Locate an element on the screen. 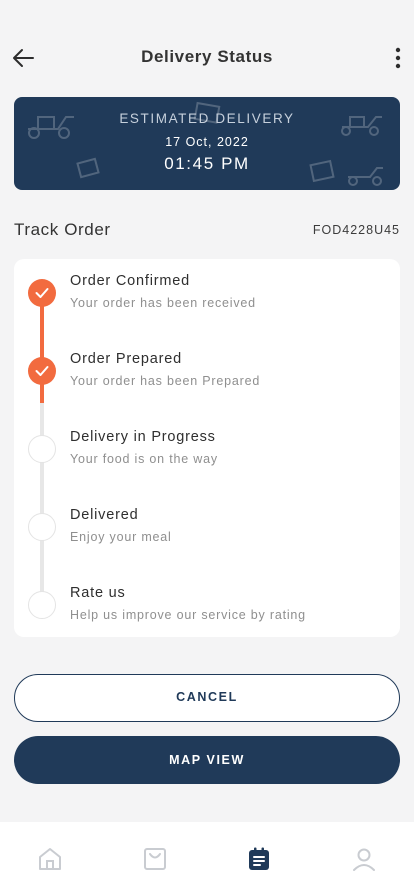 The height and width of the screenshot is (896, 414). nav-home is located at coordinates (50, 859).